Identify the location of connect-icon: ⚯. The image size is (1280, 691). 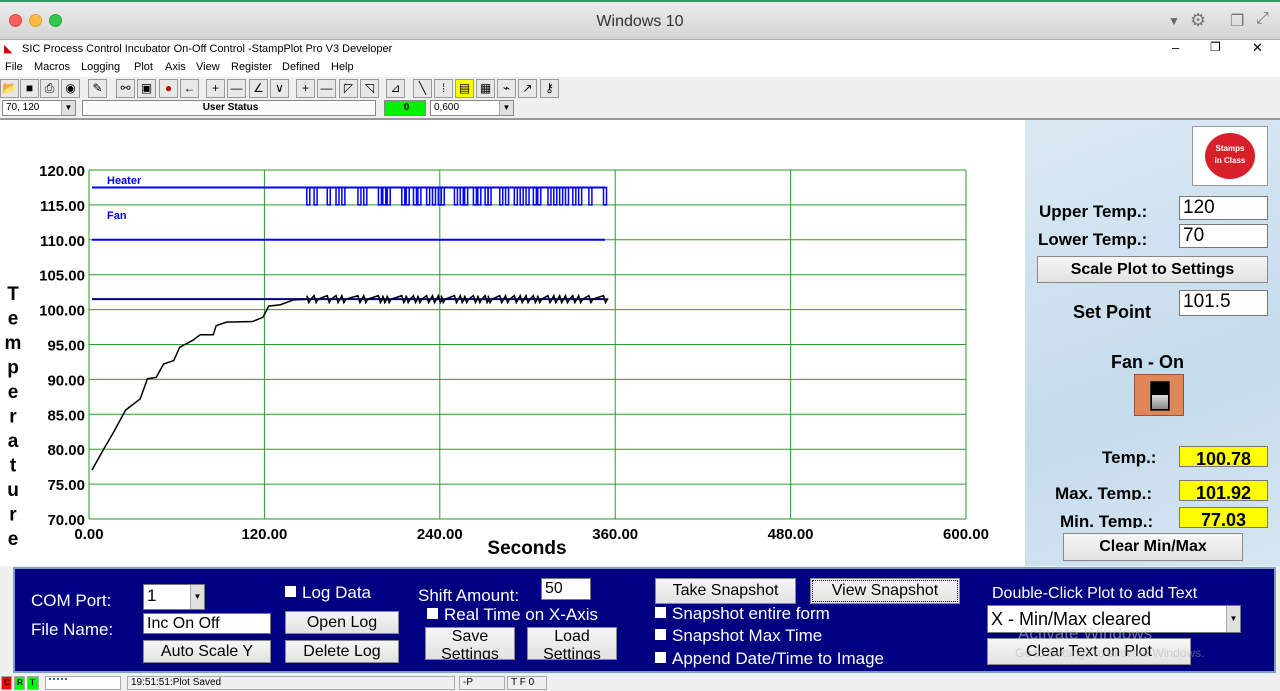
(125, 88).